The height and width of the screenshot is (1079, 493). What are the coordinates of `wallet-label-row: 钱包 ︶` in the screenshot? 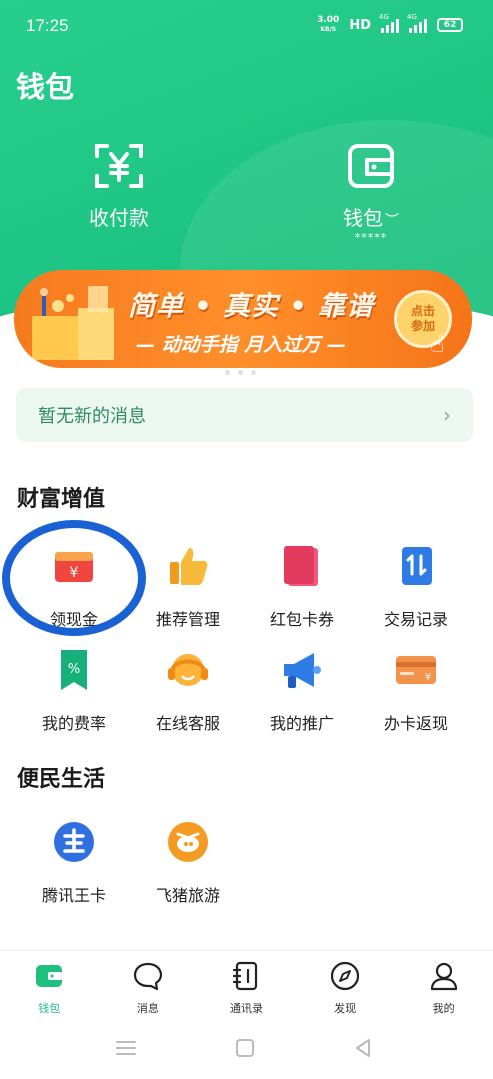 It's located at (371, 216).